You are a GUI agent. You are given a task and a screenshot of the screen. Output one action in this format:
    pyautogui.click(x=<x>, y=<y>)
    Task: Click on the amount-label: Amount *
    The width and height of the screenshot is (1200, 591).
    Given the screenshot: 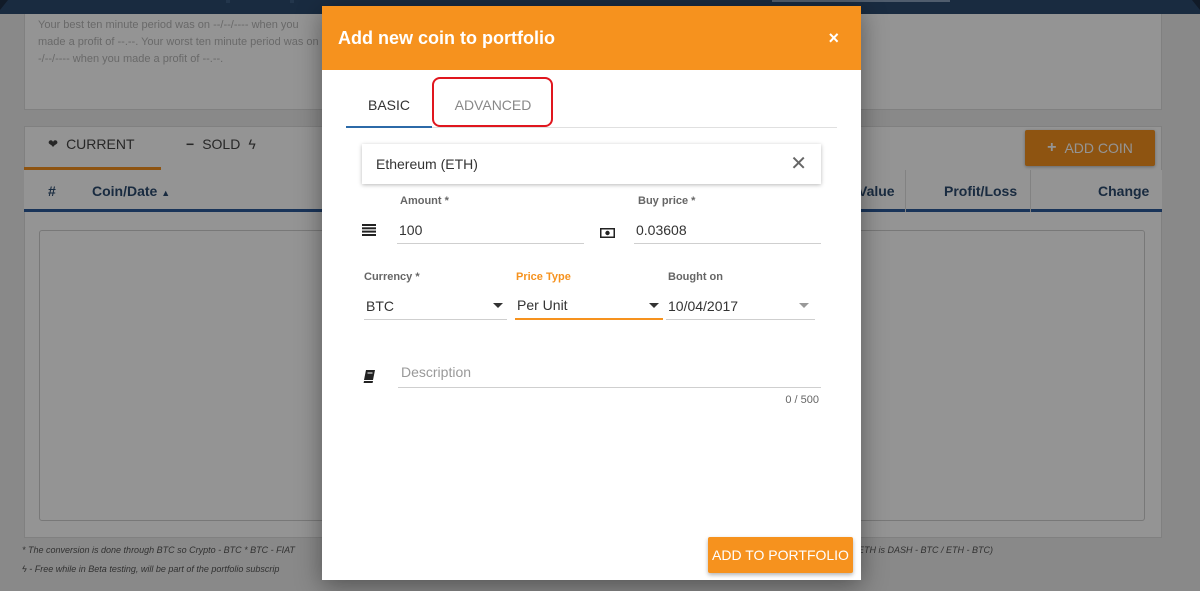 What is the action you would take?
    pyautogui.click(x=424, y=201)
    